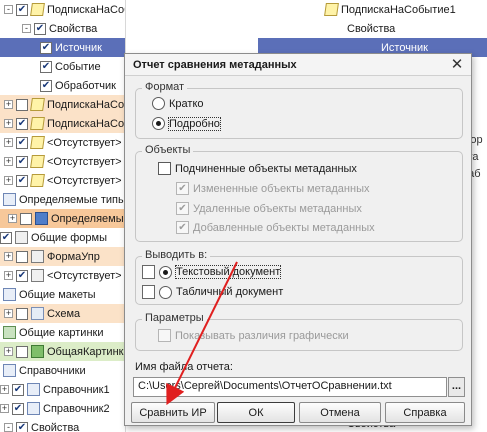 This screenshot has height=432, width=487. I want to click on left-tree-row-label: Событие, so click(78, 66).